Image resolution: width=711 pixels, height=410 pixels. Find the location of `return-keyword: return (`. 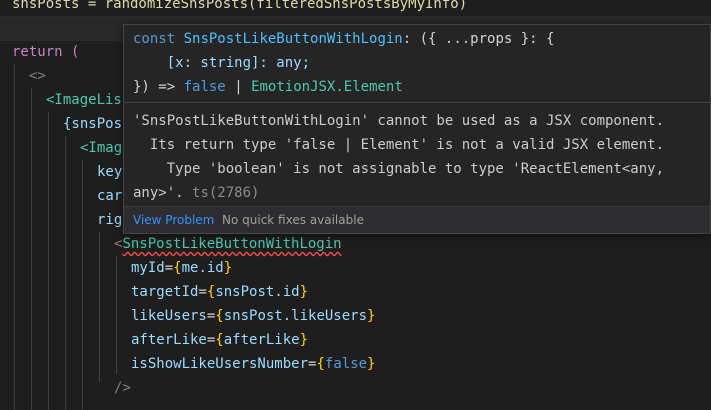

return-keyword: return ( is located at coordinates (46, 52).